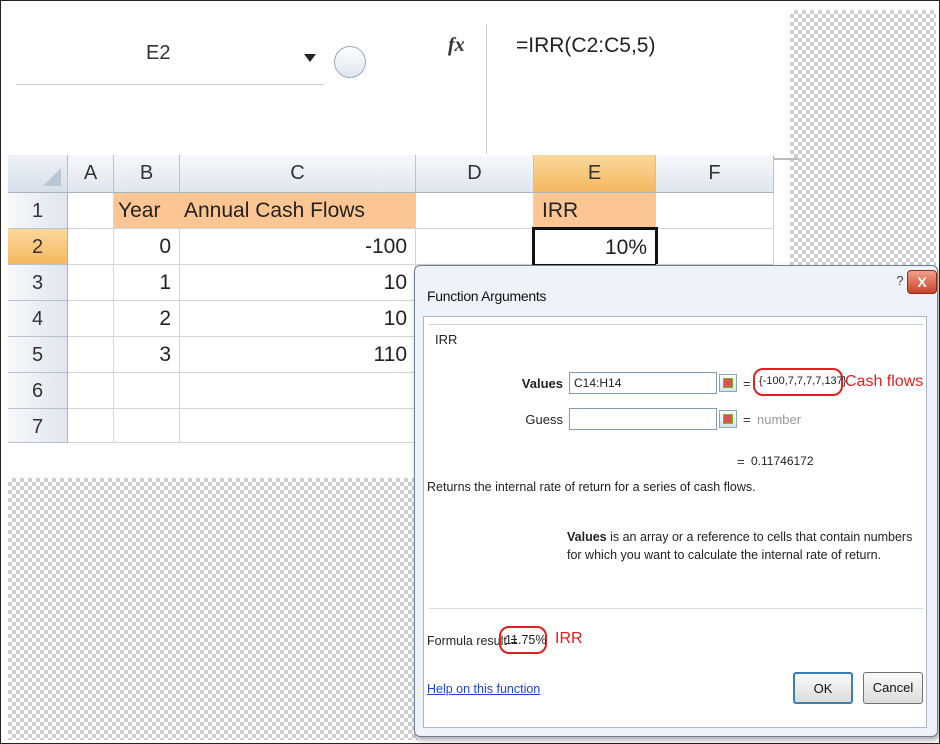  Describe the element at coordinates (676, 608) in the screenshot. I see `dialog-separator` at that location.